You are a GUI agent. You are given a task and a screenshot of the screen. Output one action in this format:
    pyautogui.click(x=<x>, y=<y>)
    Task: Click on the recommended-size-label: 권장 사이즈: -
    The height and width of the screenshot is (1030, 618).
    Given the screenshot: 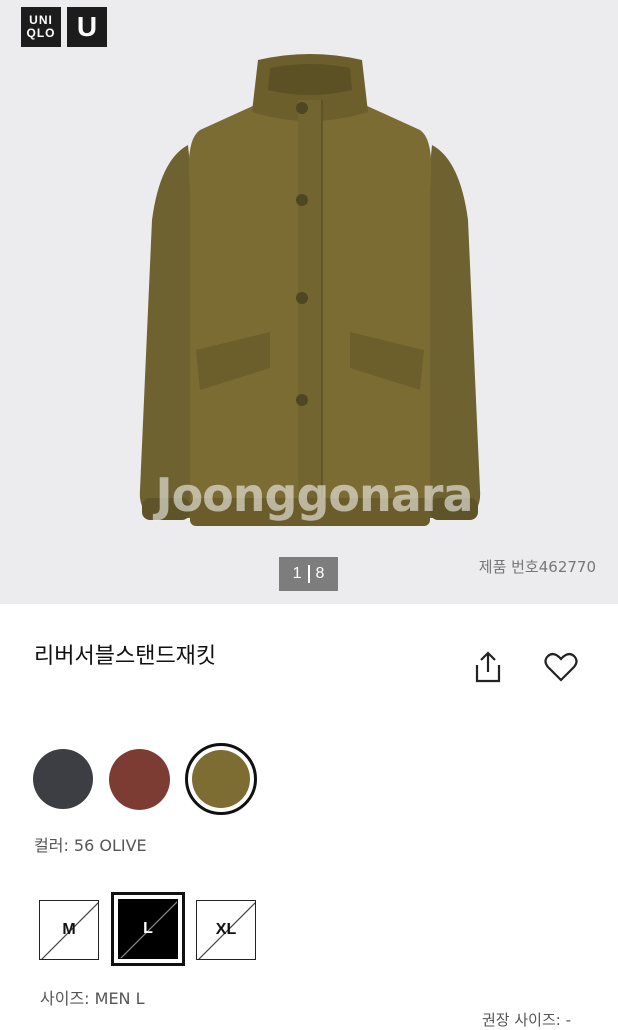 What is the action you would take?
    pyautogui.click(x=527, y=1020)
    